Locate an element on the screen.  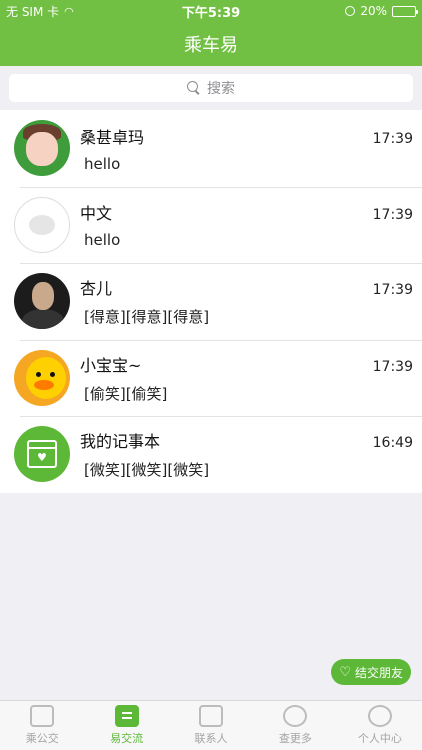
tab-label: 易交流 is located at coordinates (127, 738).